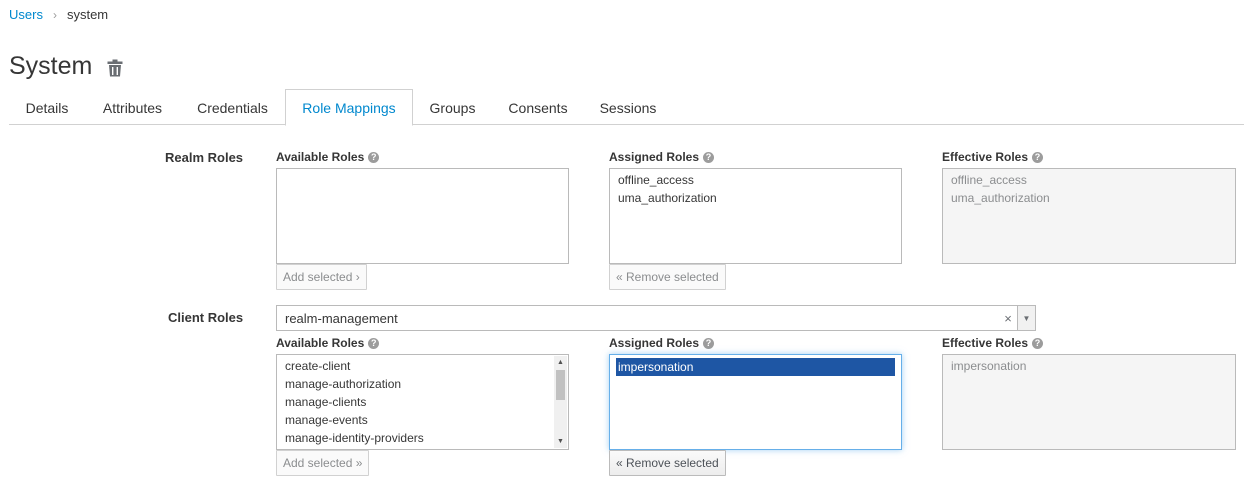 Image resolution: width=1244 pixels, height=488 pixels. I want to click on list-item: create-client, so click(422, 366).